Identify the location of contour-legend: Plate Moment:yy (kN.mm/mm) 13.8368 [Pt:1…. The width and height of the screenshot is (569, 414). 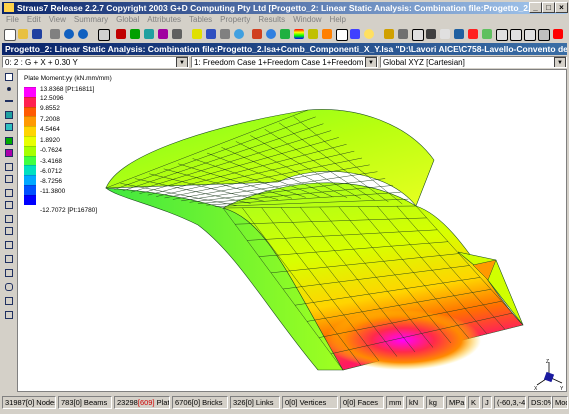
(79, 150).